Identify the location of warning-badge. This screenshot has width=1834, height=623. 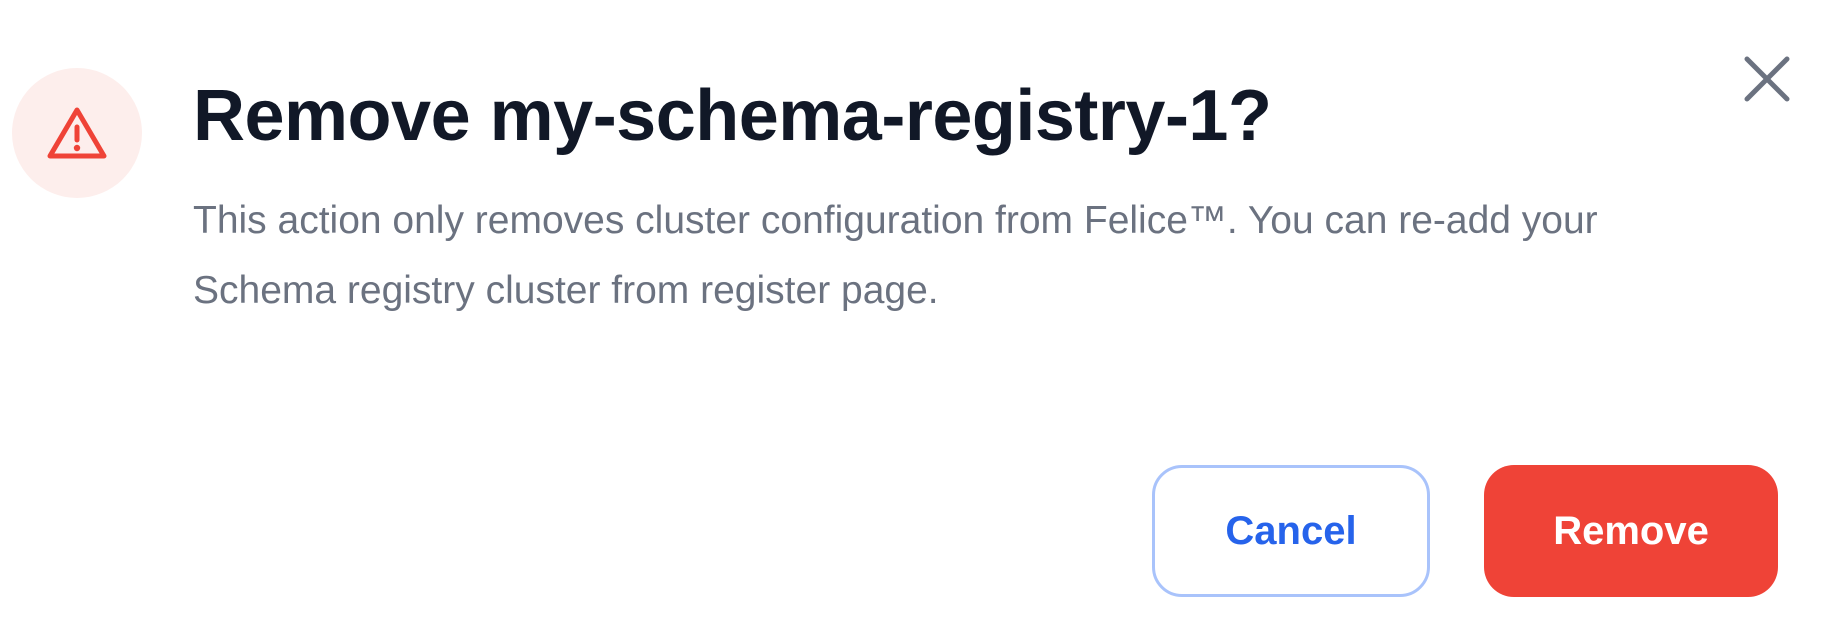
(77, 133).